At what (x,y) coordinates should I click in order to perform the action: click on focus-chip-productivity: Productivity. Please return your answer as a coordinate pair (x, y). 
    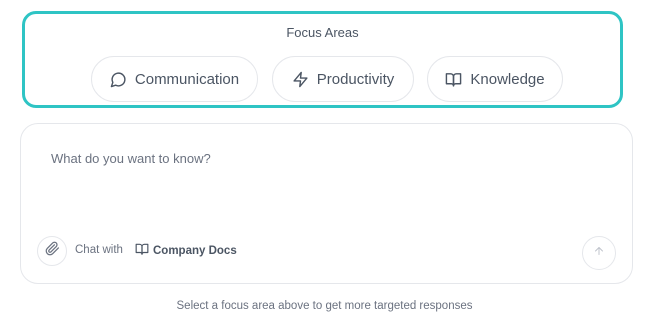
    Looking at the image, I should click on (343, 79).